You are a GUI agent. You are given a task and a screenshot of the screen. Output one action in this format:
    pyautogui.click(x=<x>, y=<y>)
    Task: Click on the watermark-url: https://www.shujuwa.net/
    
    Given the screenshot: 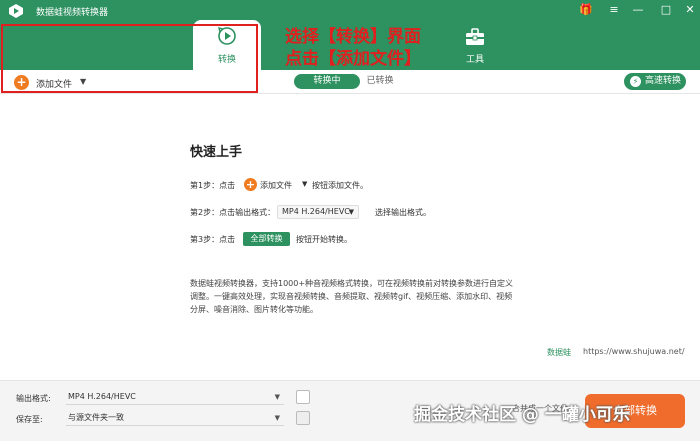 What is the action you would take?
    pyautogui.click(x=634, y=351)
    